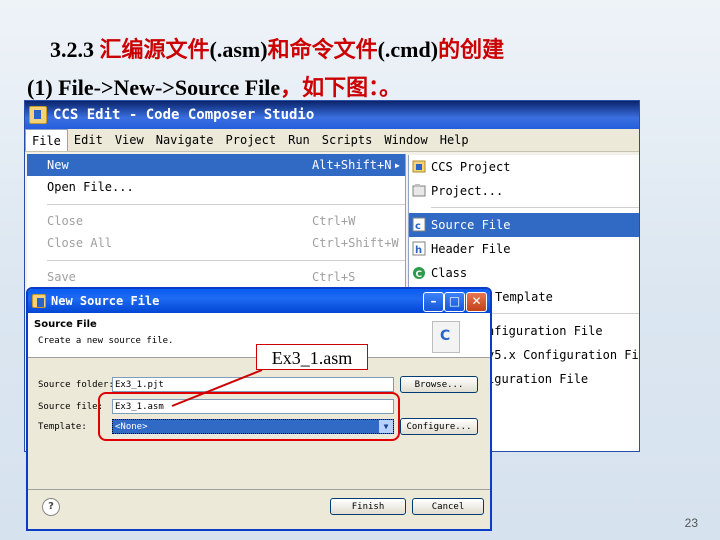 The image size is (720, 540). I want to click on title-cjk-3: 的创建, so click(471, 49).